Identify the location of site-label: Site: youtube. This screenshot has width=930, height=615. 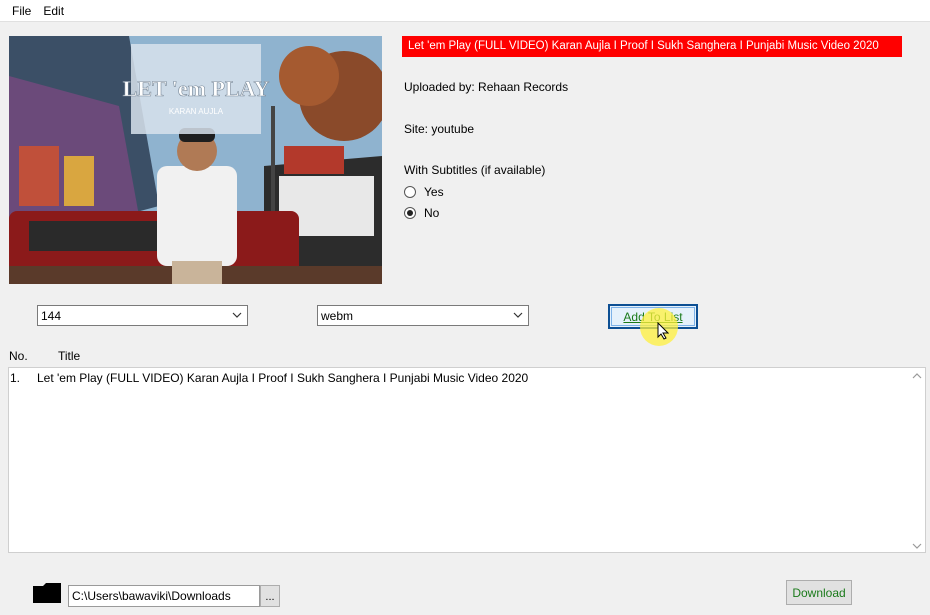
(439, 129).